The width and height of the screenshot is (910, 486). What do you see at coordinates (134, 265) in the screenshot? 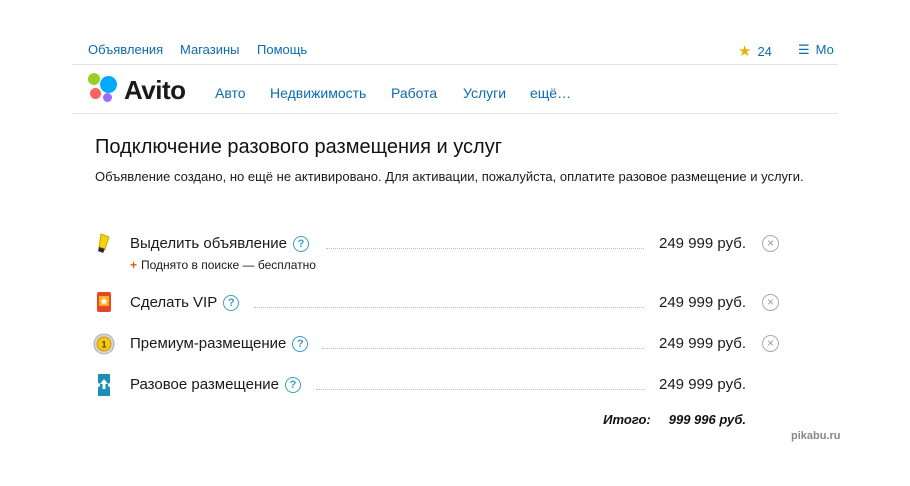
I see `plus-icon: +` at bounding box center [134, 265].